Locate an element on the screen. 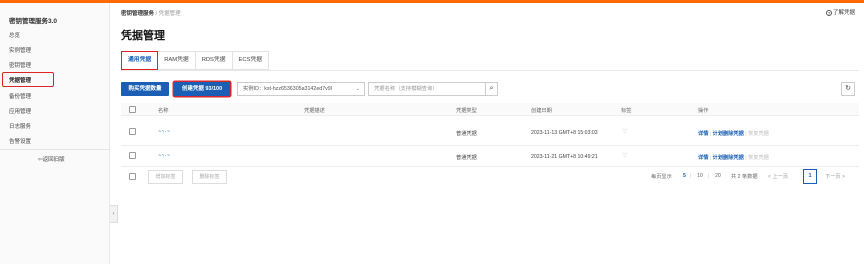 This screenshot has width=864, height=264. refresh-icon: ↻ is located at coordinates (848, 88).